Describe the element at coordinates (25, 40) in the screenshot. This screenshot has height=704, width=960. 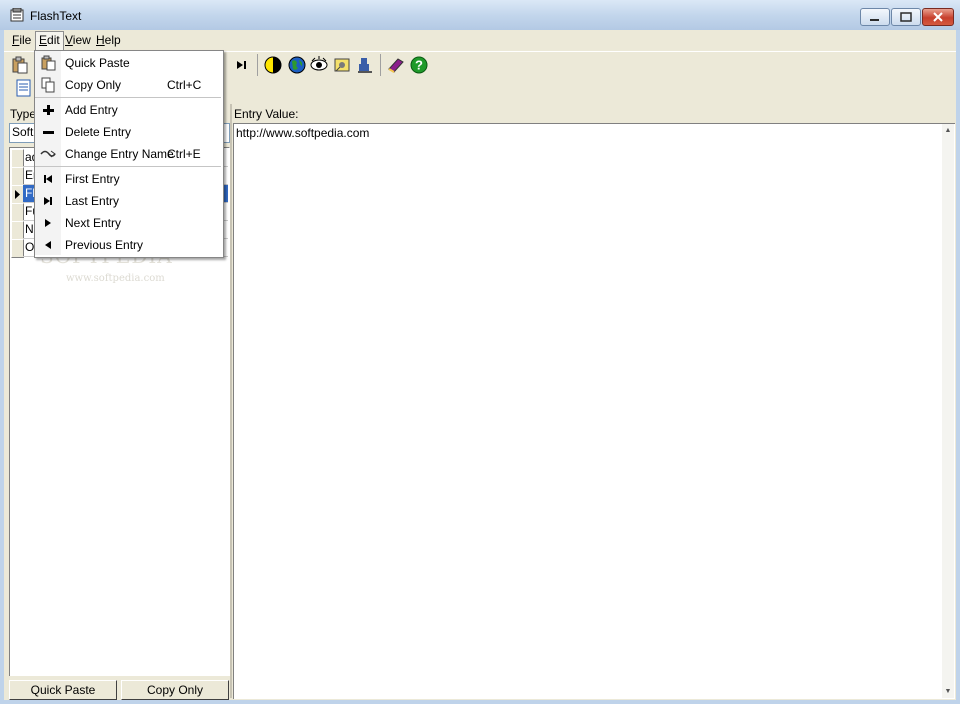
I see `menu-file-rest: ile` at that location.